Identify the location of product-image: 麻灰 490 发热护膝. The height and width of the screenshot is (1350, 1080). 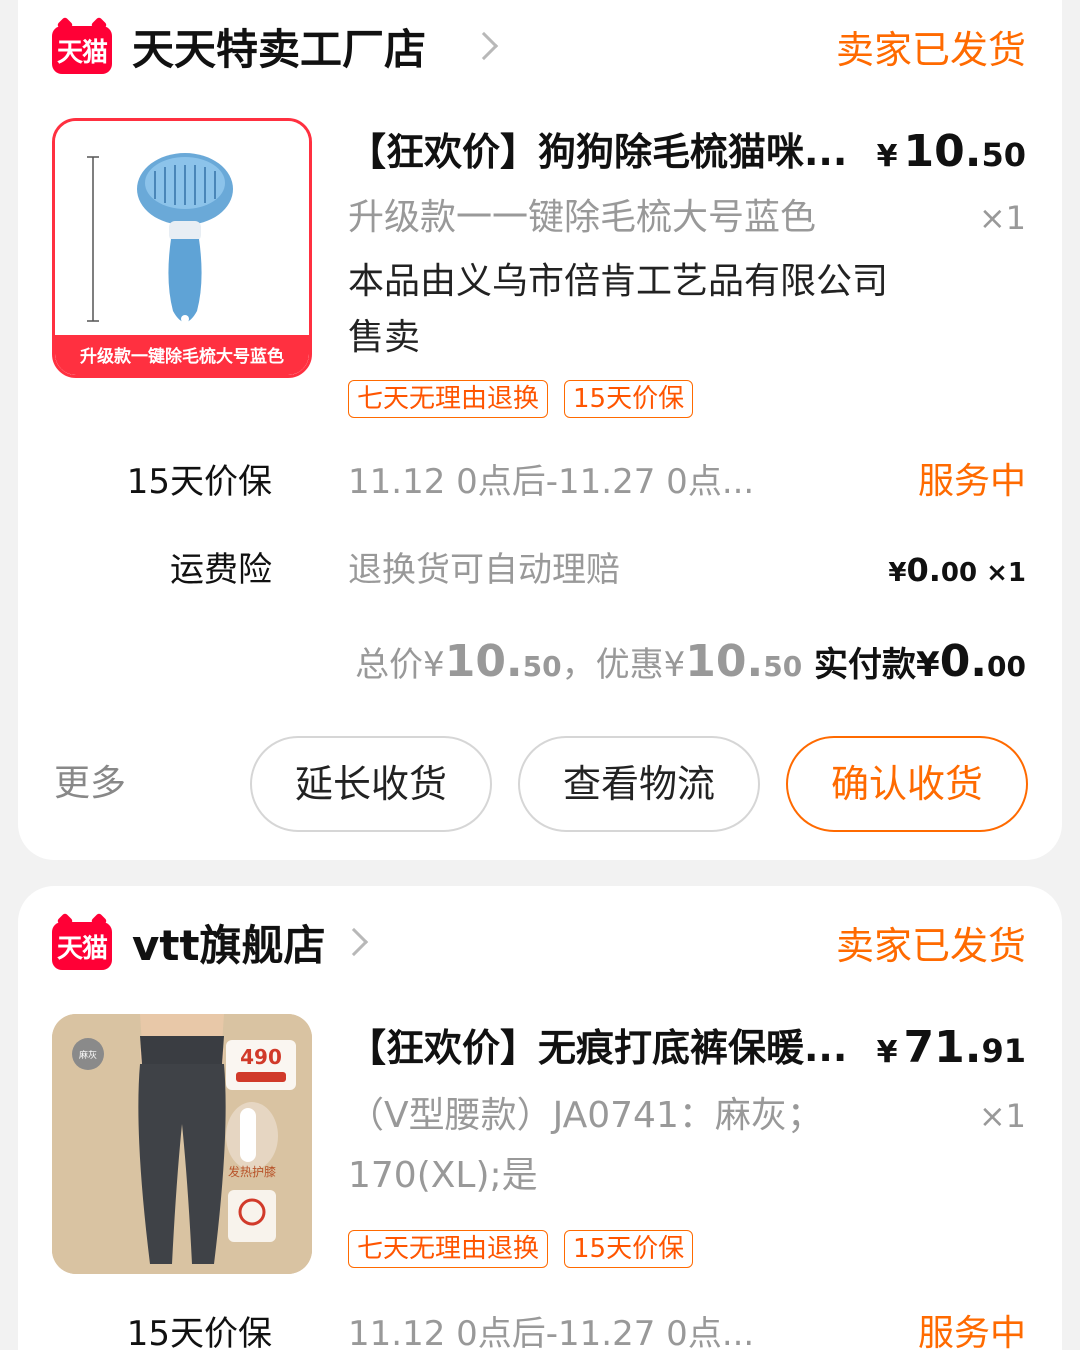
(182, 1144).